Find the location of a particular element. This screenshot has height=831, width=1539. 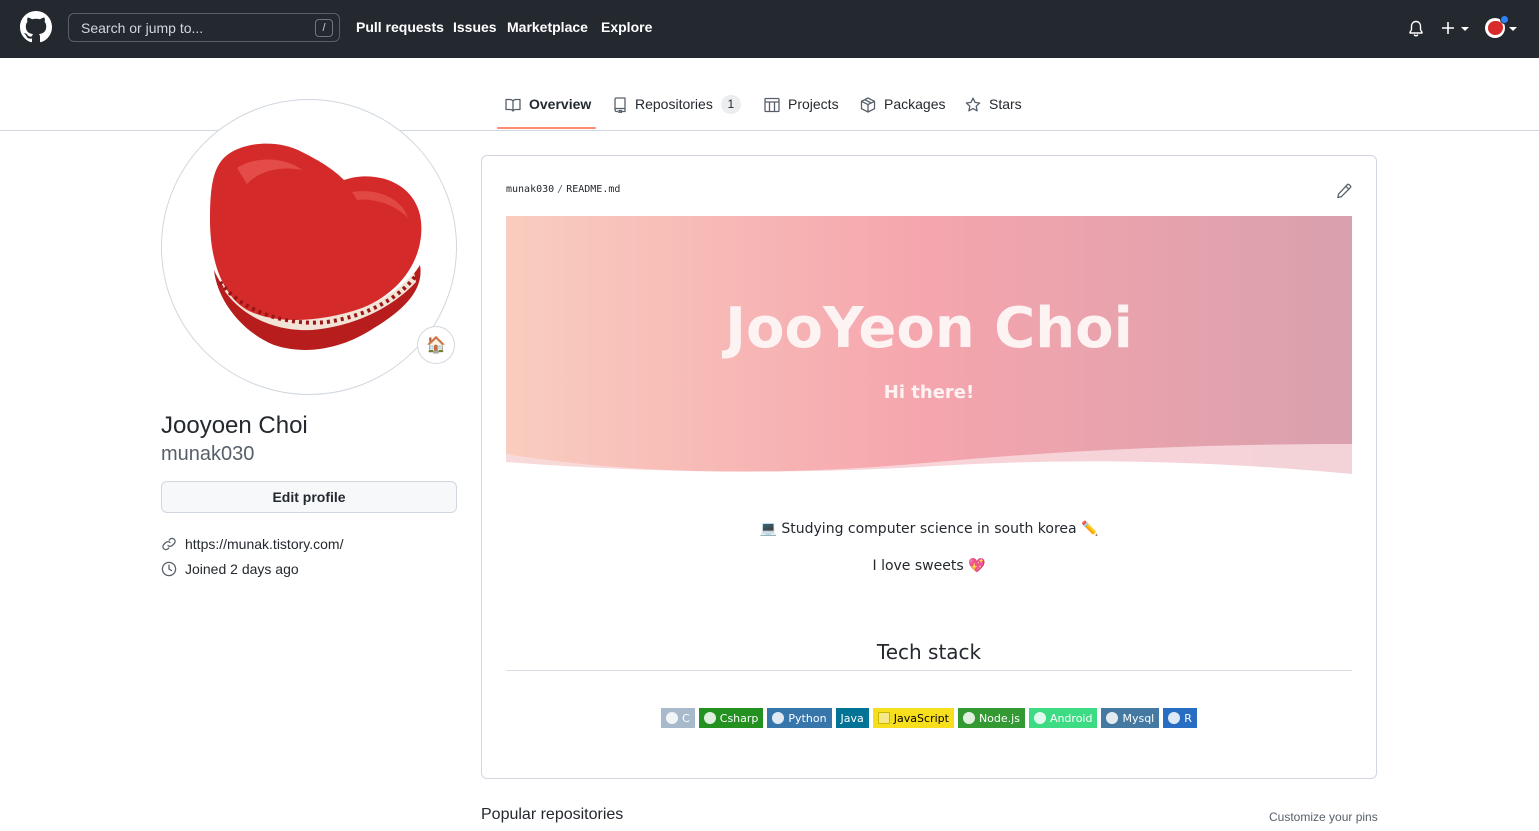

nav-issues: Issues is located at coordinates (475, 27).